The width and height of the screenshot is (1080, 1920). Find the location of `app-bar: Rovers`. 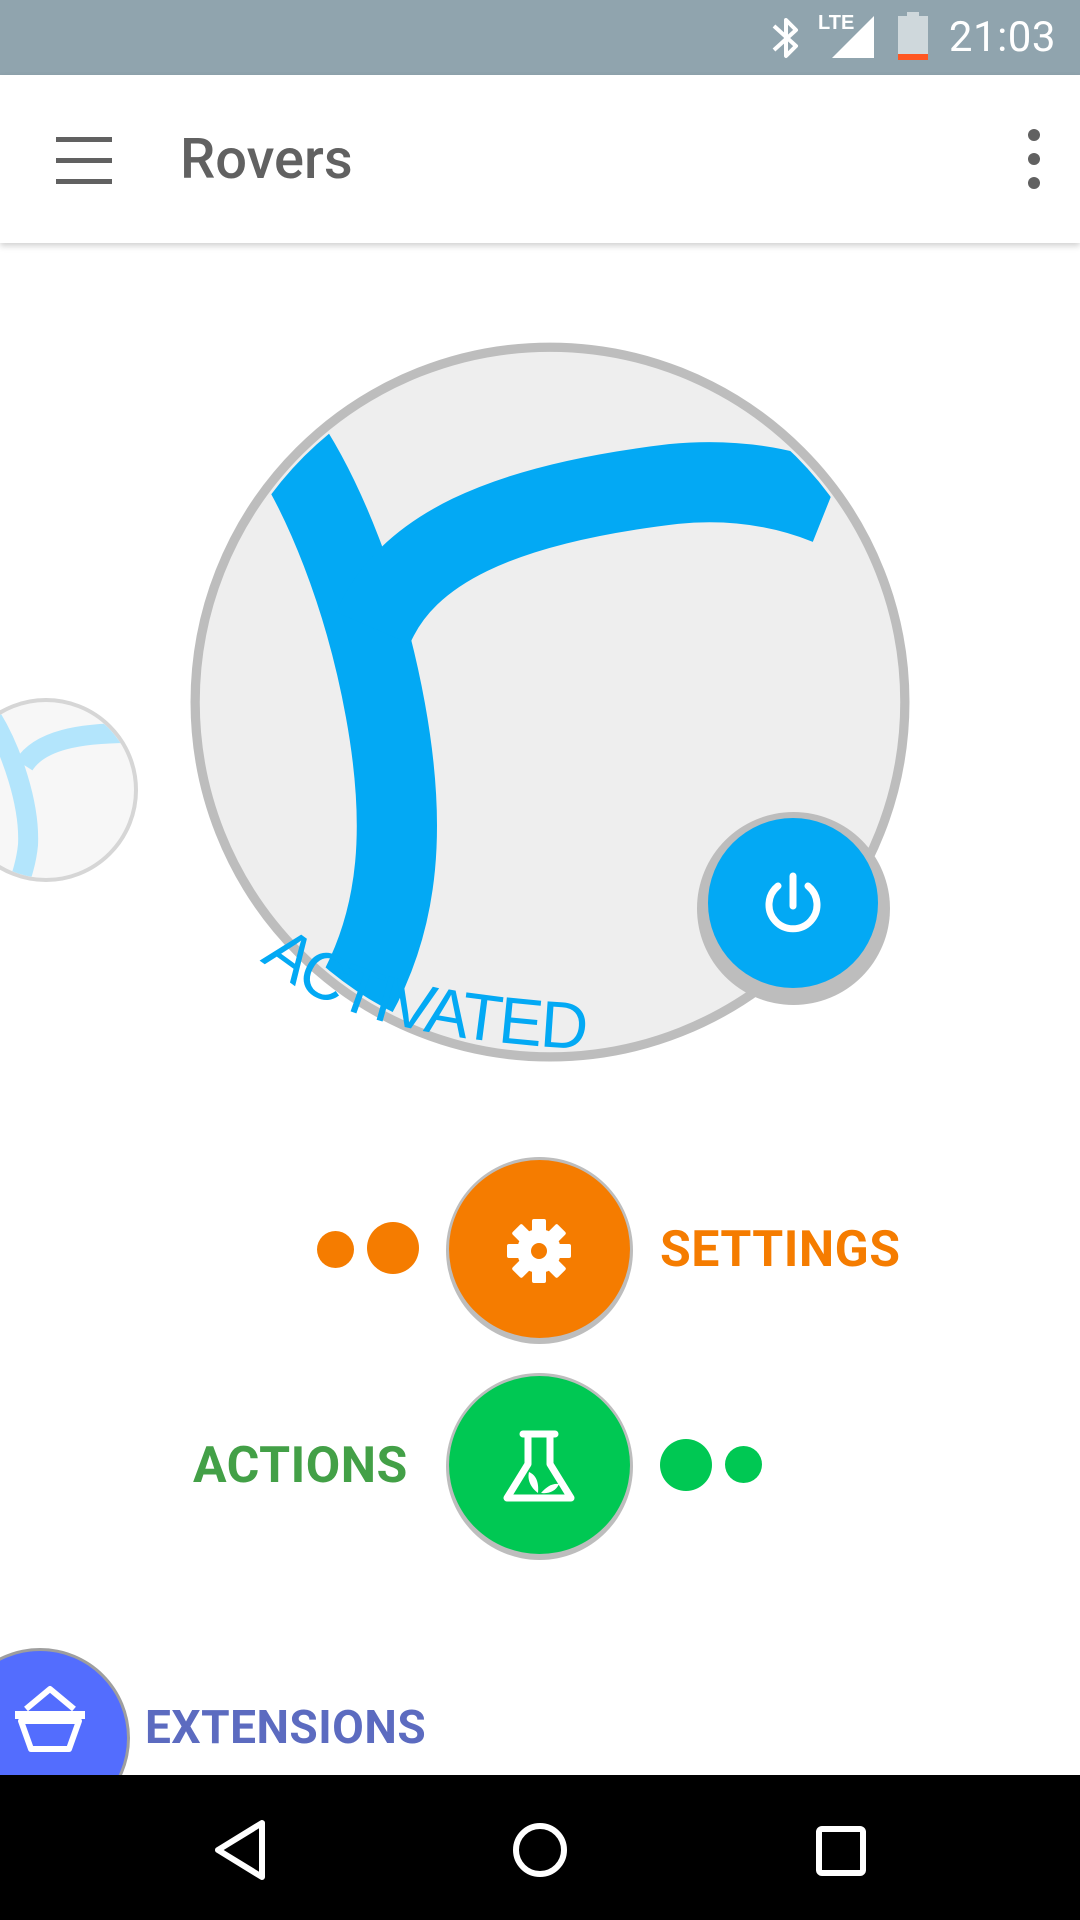

app-bar: Rovers is located at coordinates (540, 159).